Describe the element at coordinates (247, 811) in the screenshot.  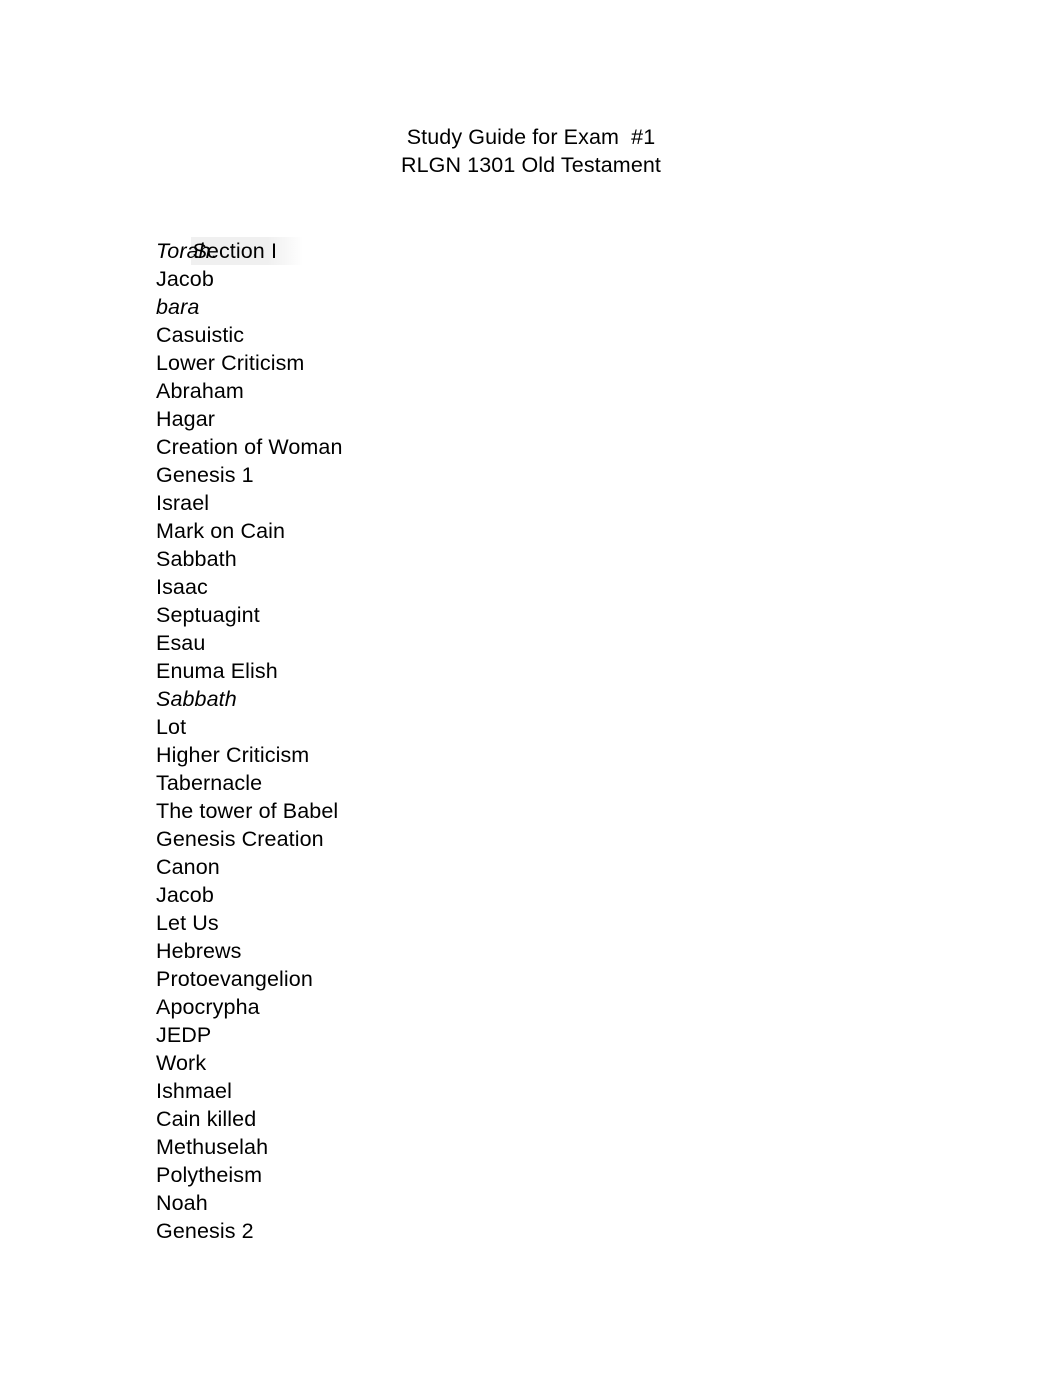
I see `term-label: The tower of Babel` at that location.